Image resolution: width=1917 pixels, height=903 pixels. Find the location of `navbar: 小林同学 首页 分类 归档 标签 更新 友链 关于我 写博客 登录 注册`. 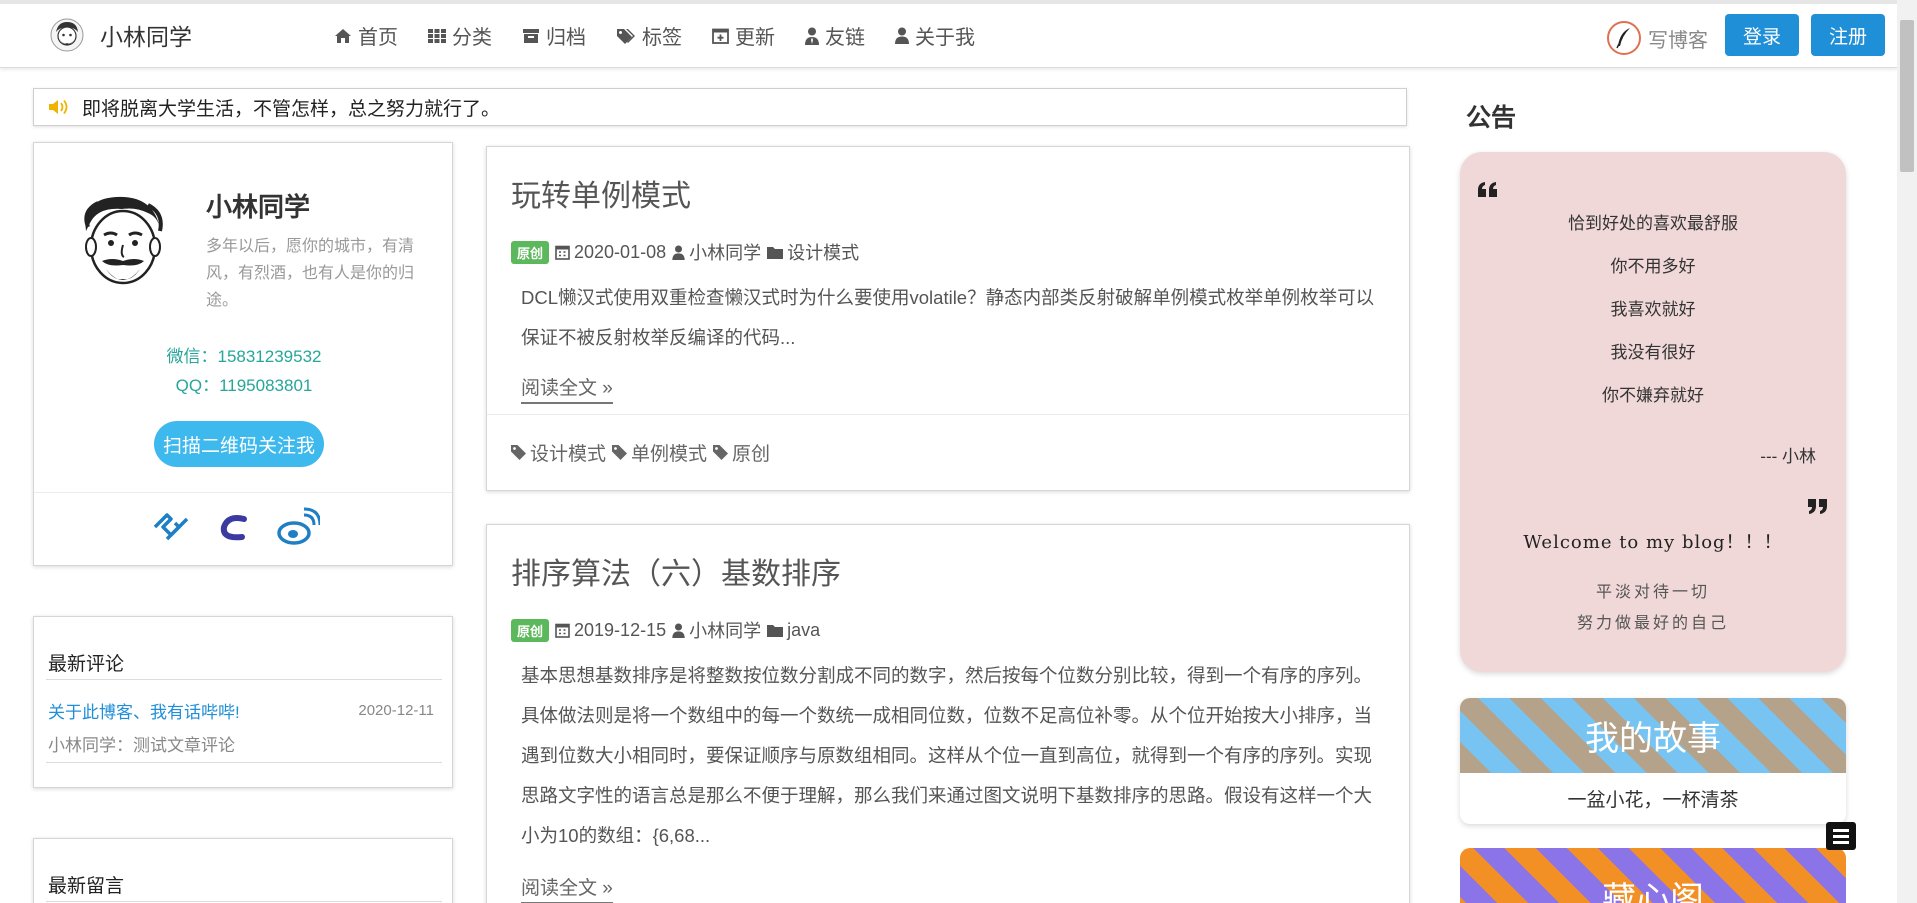

navbar: 小林同学 首页 分类 归档 标签 更新 友链 关于我 写博客 登录 注册 is located at coordinates (948, 36).